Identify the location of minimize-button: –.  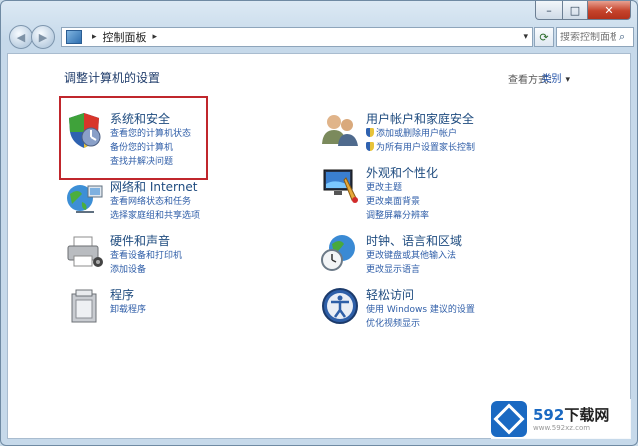
(549, 10).